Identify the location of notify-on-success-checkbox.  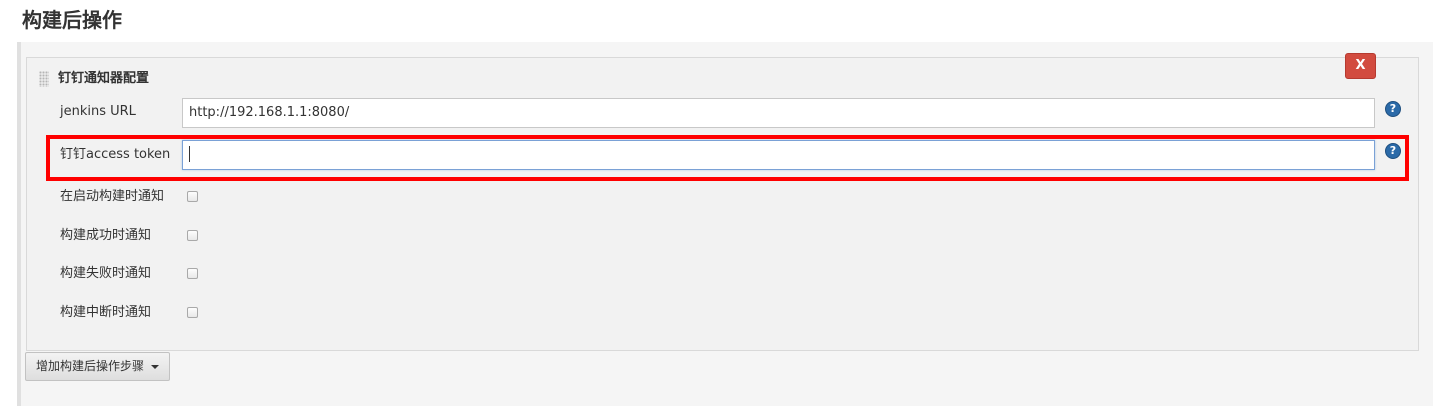
(192, 235).